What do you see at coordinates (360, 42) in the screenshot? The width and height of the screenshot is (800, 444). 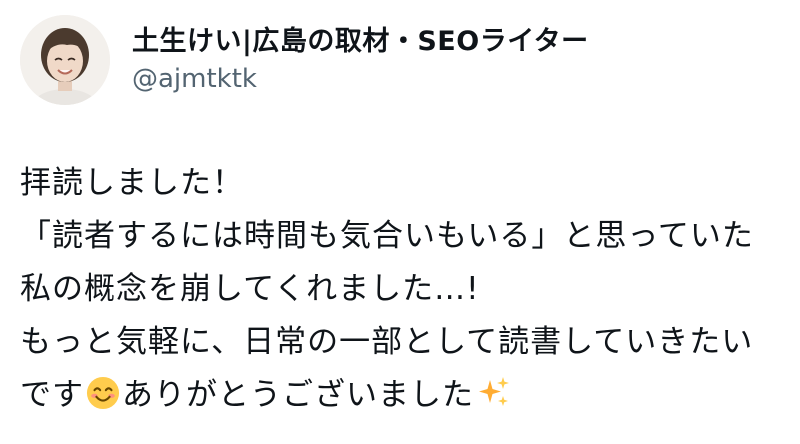 I see `display-name: 土生けい|広島の取材・SEOライター` at bounding box center [360, 42].